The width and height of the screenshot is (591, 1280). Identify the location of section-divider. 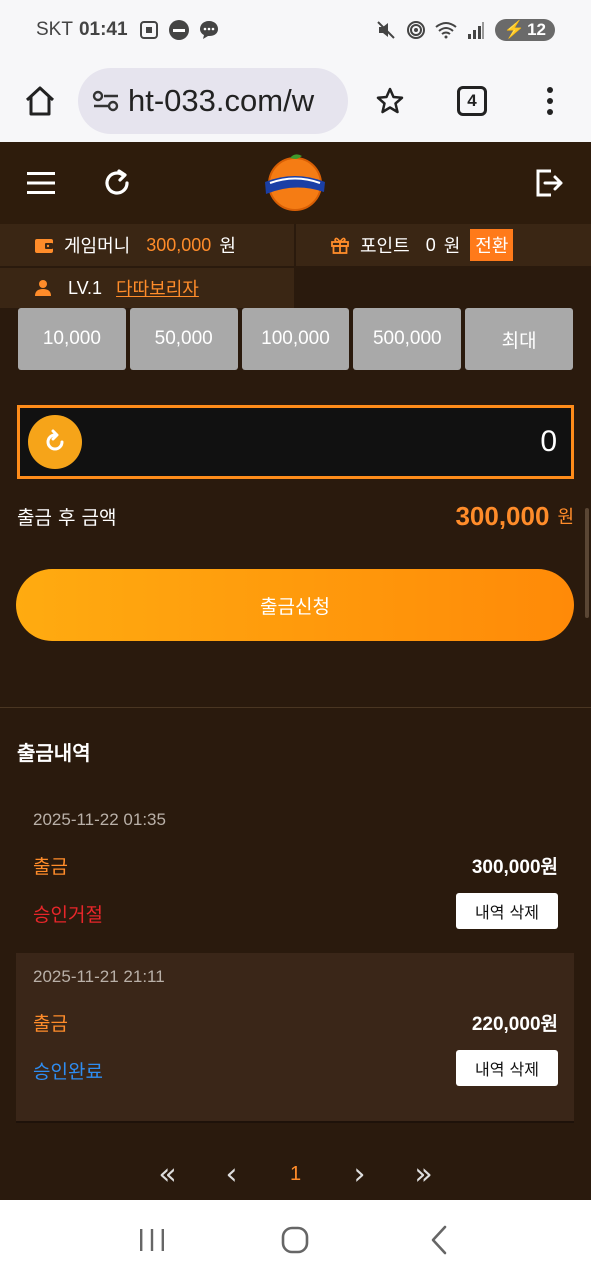
(295, 707).